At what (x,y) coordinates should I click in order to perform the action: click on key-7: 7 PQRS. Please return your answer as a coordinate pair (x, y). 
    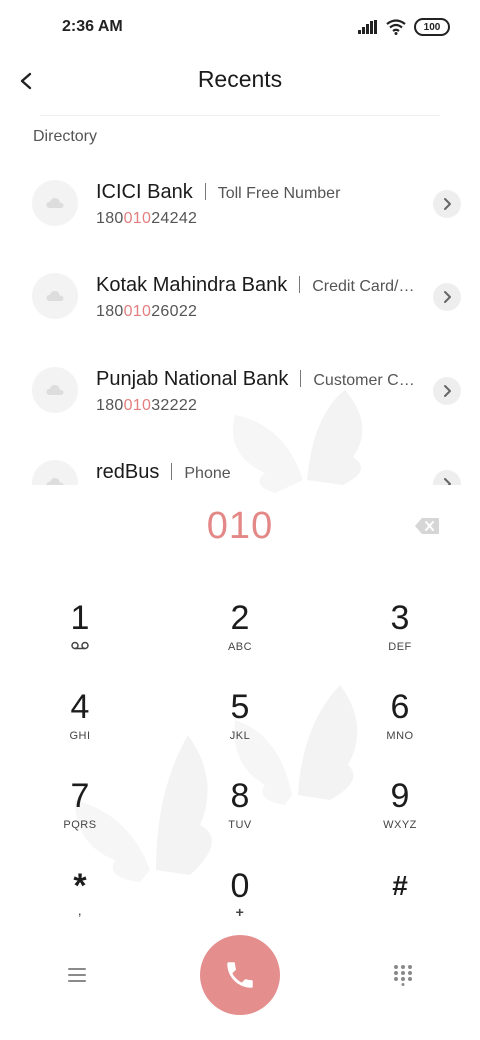
    Looking at the image, I should click on (80, 816).